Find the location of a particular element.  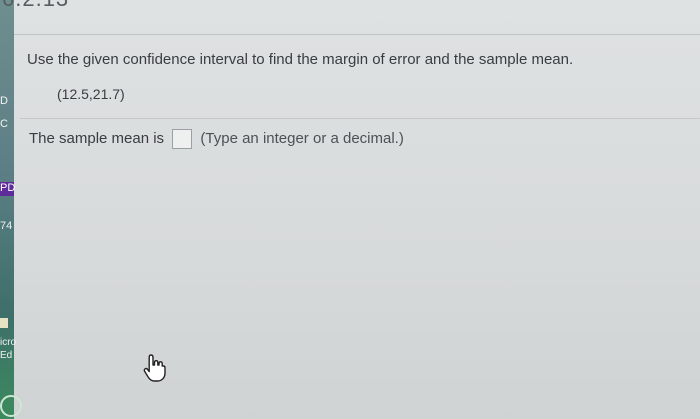

answer-hint: (Type an integer or a decimal.) is located at coordinates (302, 138).